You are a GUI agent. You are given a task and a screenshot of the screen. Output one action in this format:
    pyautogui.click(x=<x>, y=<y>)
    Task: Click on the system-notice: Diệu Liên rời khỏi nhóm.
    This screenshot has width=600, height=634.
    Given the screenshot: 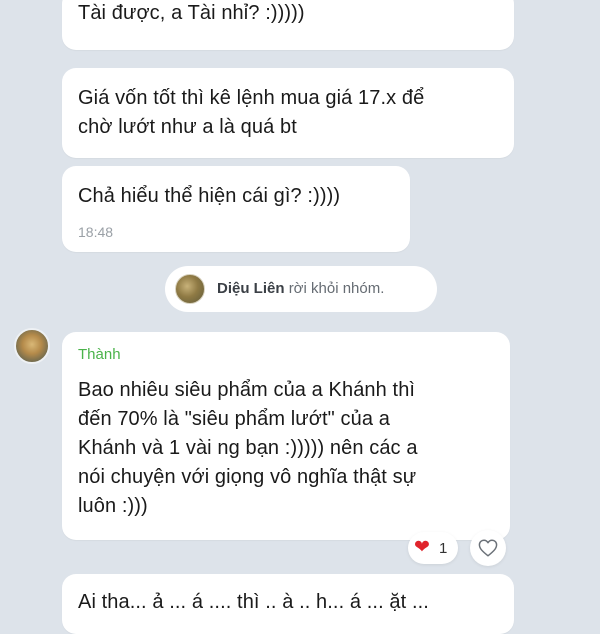 What is the action you would take?
    pyautogui.click(x=301, y=289)
    